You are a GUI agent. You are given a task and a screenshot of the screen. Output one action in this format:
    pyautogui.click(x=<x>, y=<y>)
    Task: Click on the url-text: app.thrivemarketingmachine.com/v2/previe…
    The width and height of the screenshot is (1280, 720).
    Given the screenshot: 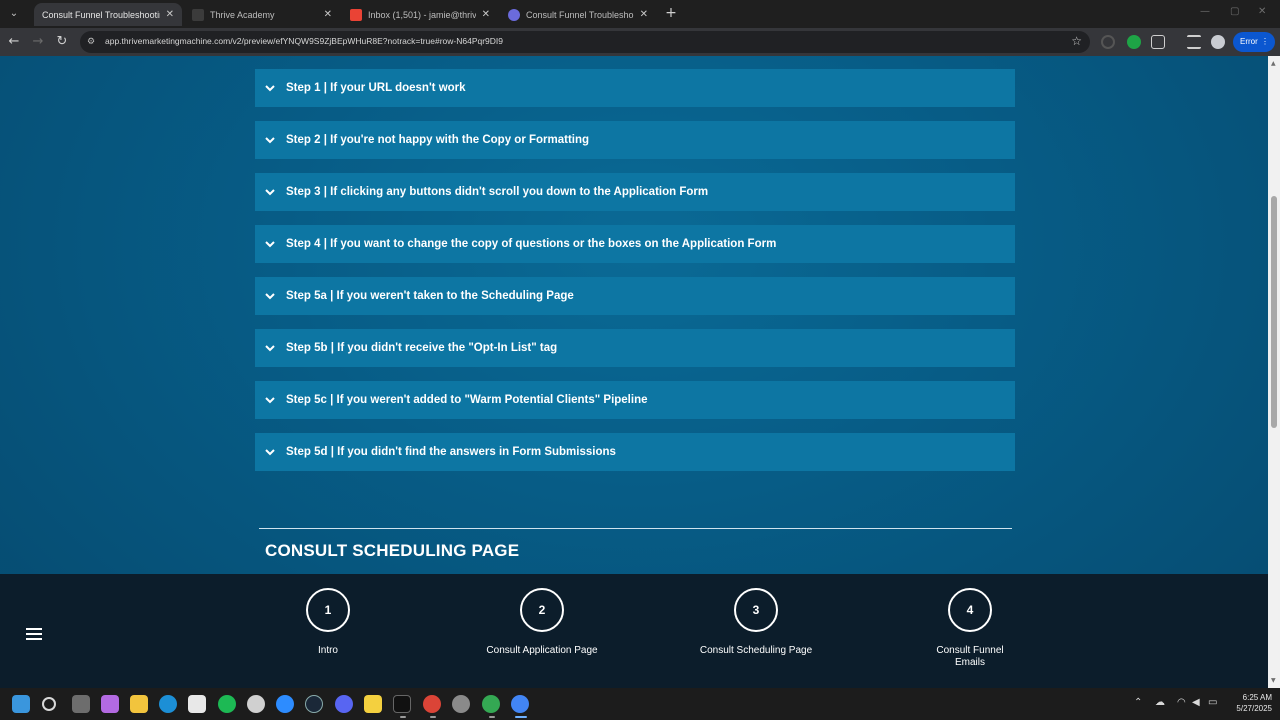 What is the action you would take?
    pyautogui.click(x=304, y=41)
    